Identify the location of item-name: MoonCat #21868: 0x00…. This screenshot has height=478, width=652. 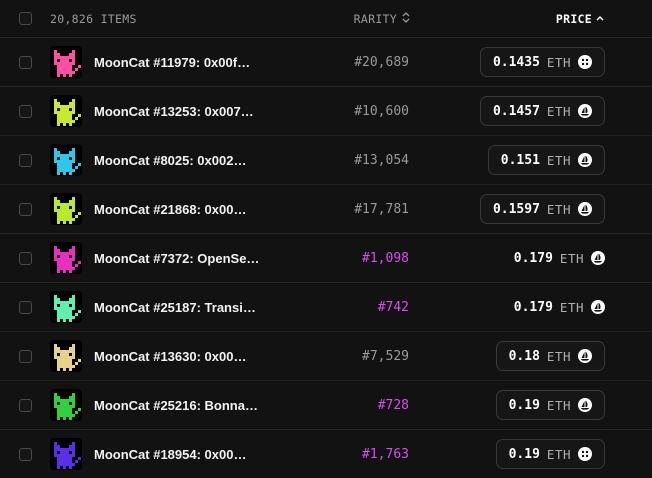
(179, 209).